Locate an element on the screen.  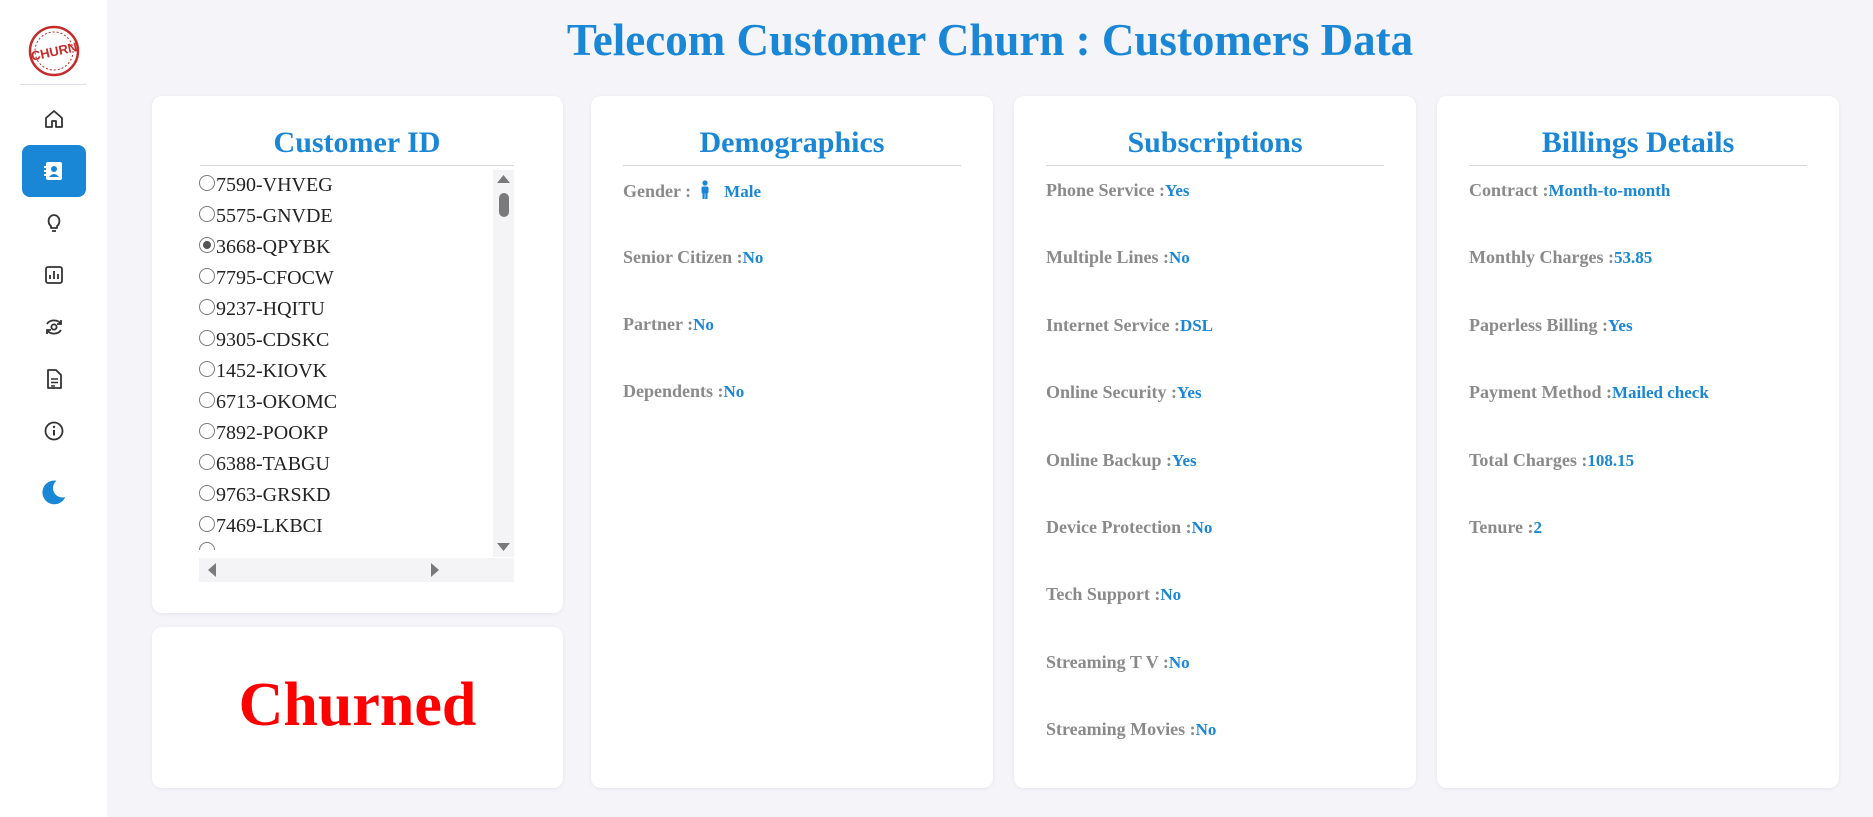
customer-id-option: 9237-HQITU is located at coordinates (262, 309).